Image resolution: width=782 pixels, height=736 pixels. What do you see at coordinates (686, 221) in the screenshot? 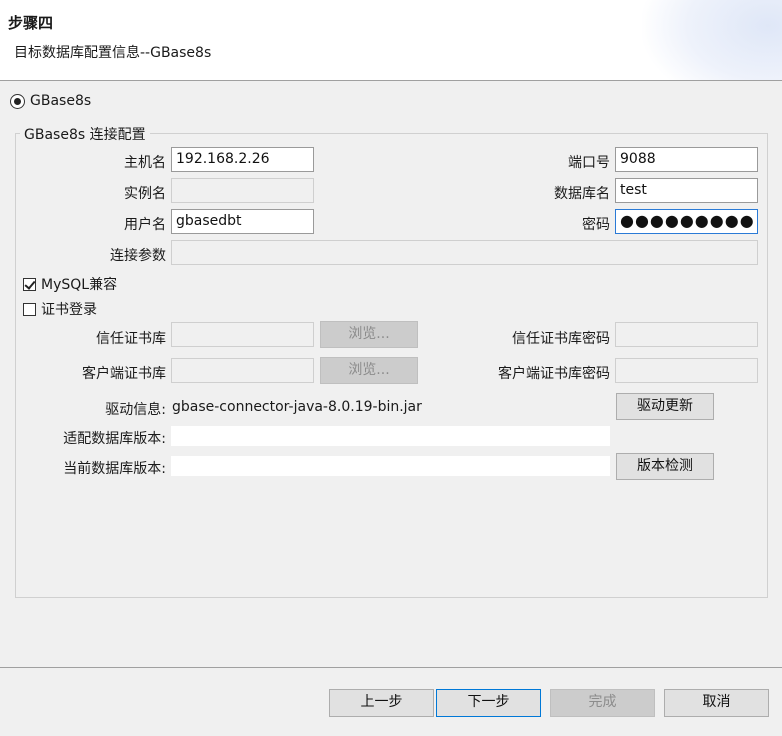
I see `password-input: ●●●●●●●●●` at bounding box center [686, 221].